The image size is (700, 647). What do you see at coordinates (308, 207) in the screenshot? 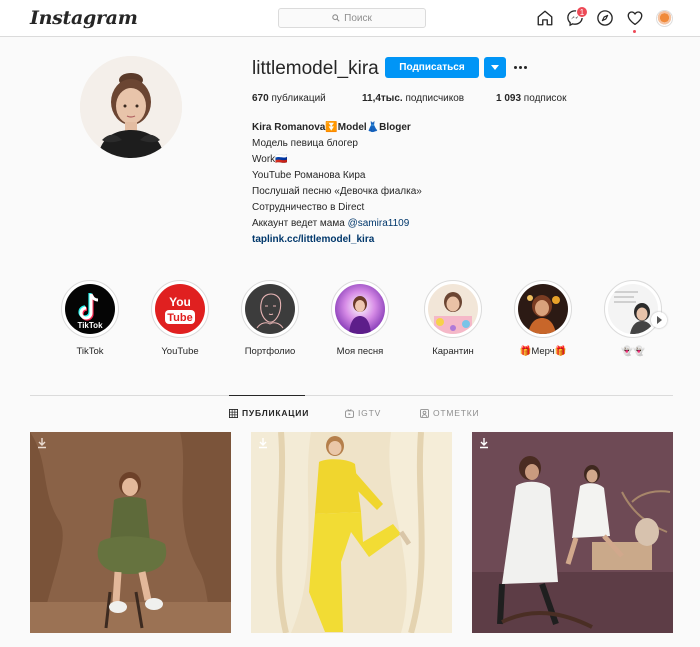
I see `bio-line: Сотрудничество в Direct` at bounding box center [308, 207].